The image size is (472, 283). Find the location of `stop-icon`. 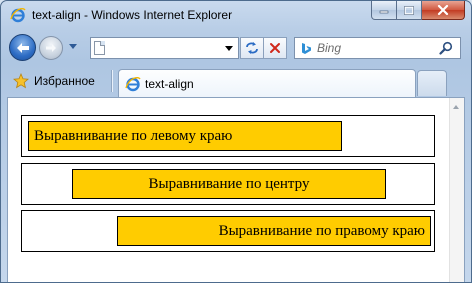

stop-icon is located at coordinates (275, 48).